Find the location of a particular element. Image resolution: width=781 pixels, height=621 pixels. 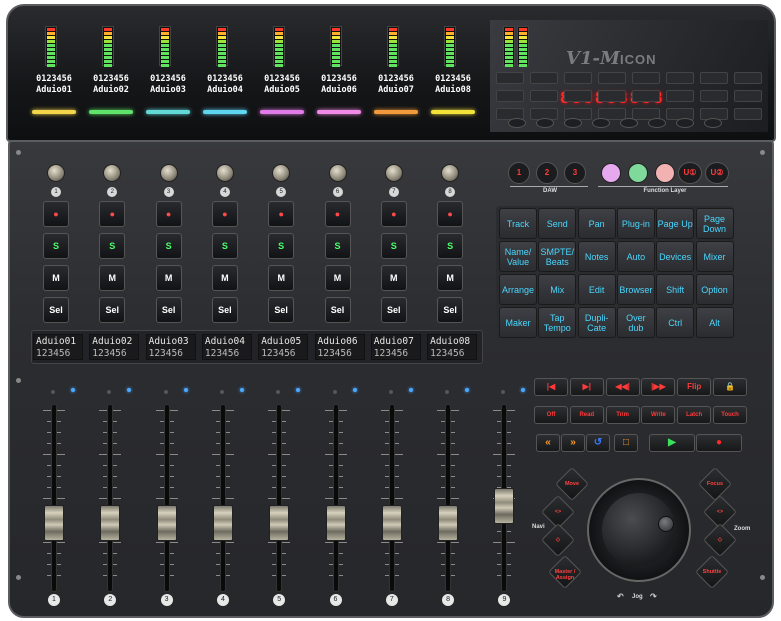

rec-button-ch1: ● is located at coordinates (56, 214).